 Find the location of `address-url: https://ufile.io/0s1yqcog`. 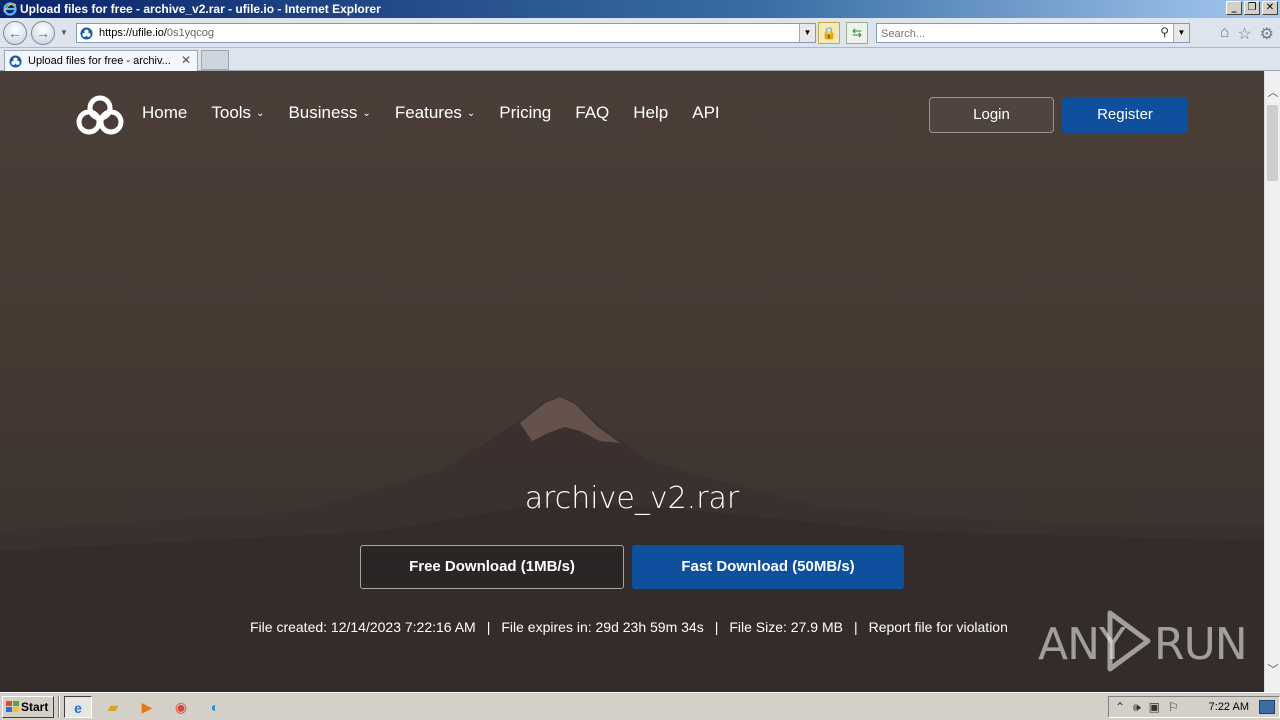

address-url: https://ufile.io/0s1yqcog is located at coordinates (156, 33).